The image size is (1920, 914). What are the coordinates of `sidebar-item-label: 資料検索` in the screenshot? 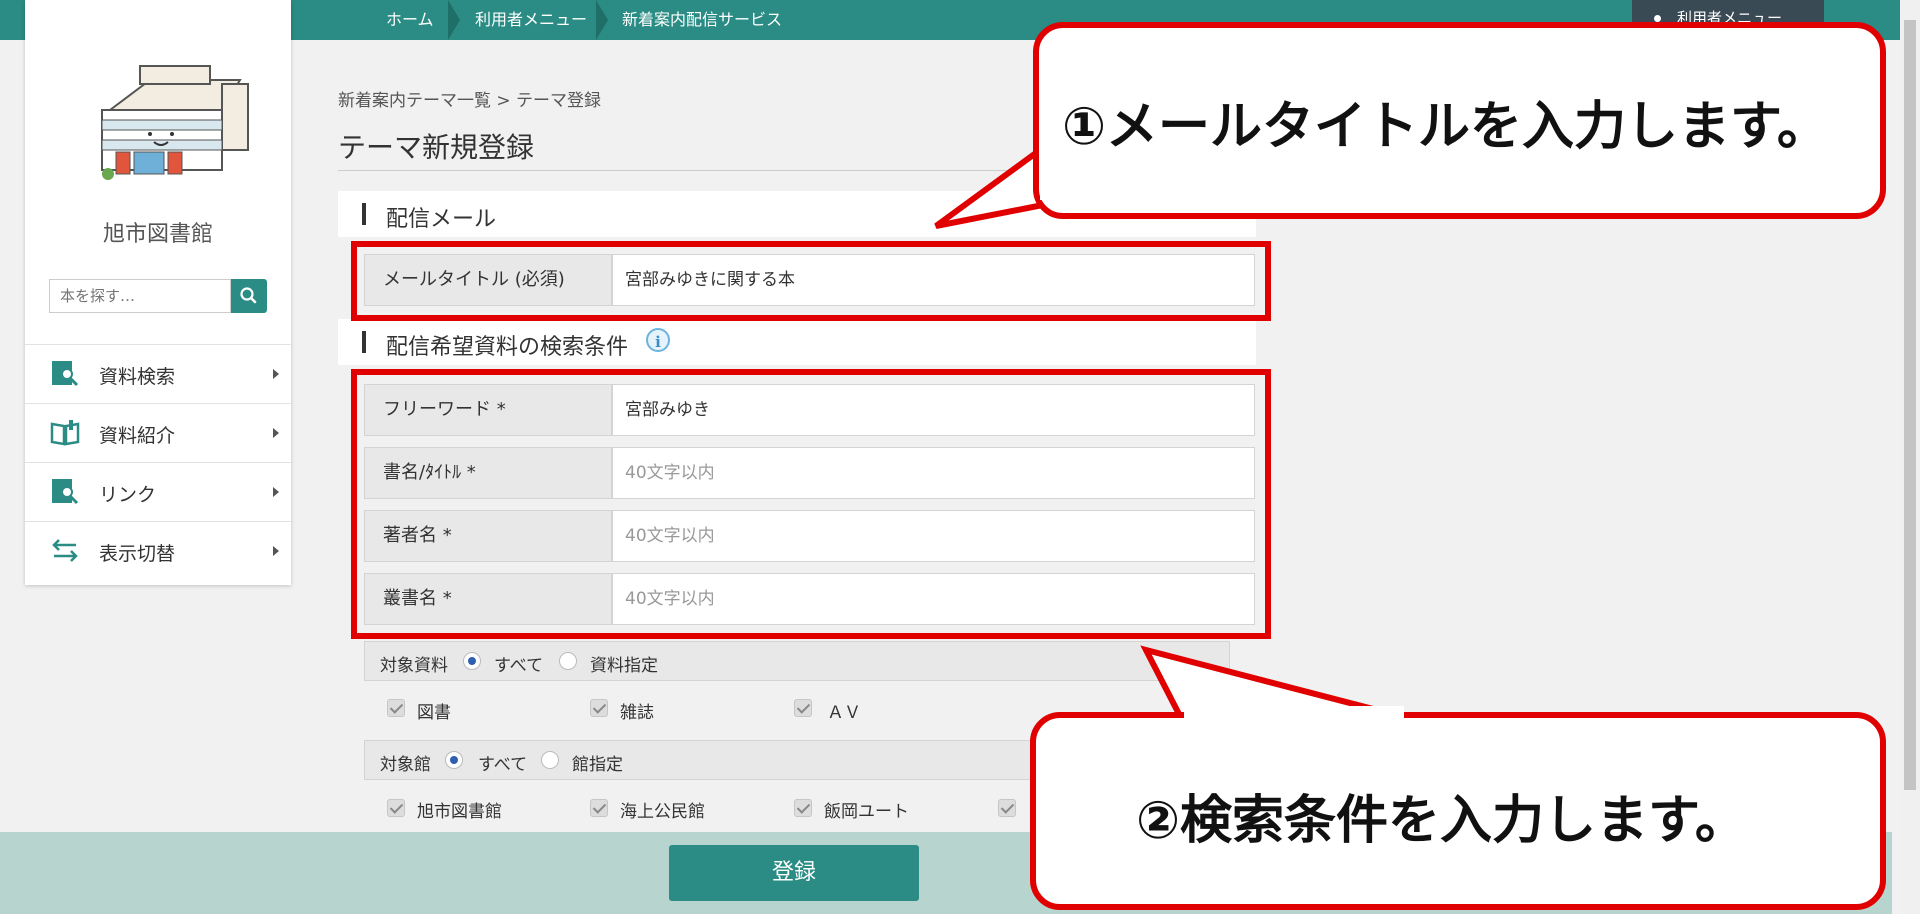 It's located at (137, 377).